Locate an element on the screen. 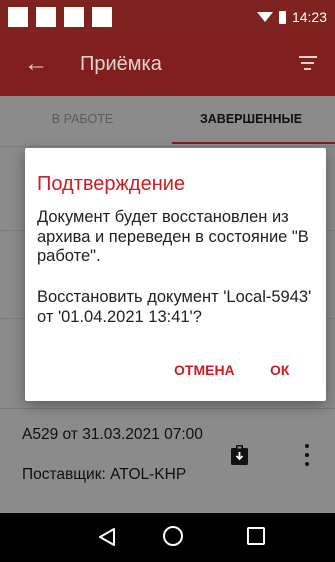 This screenshot has height=562, width=335. filter-clear-icon is located at coordinates (307, 63).